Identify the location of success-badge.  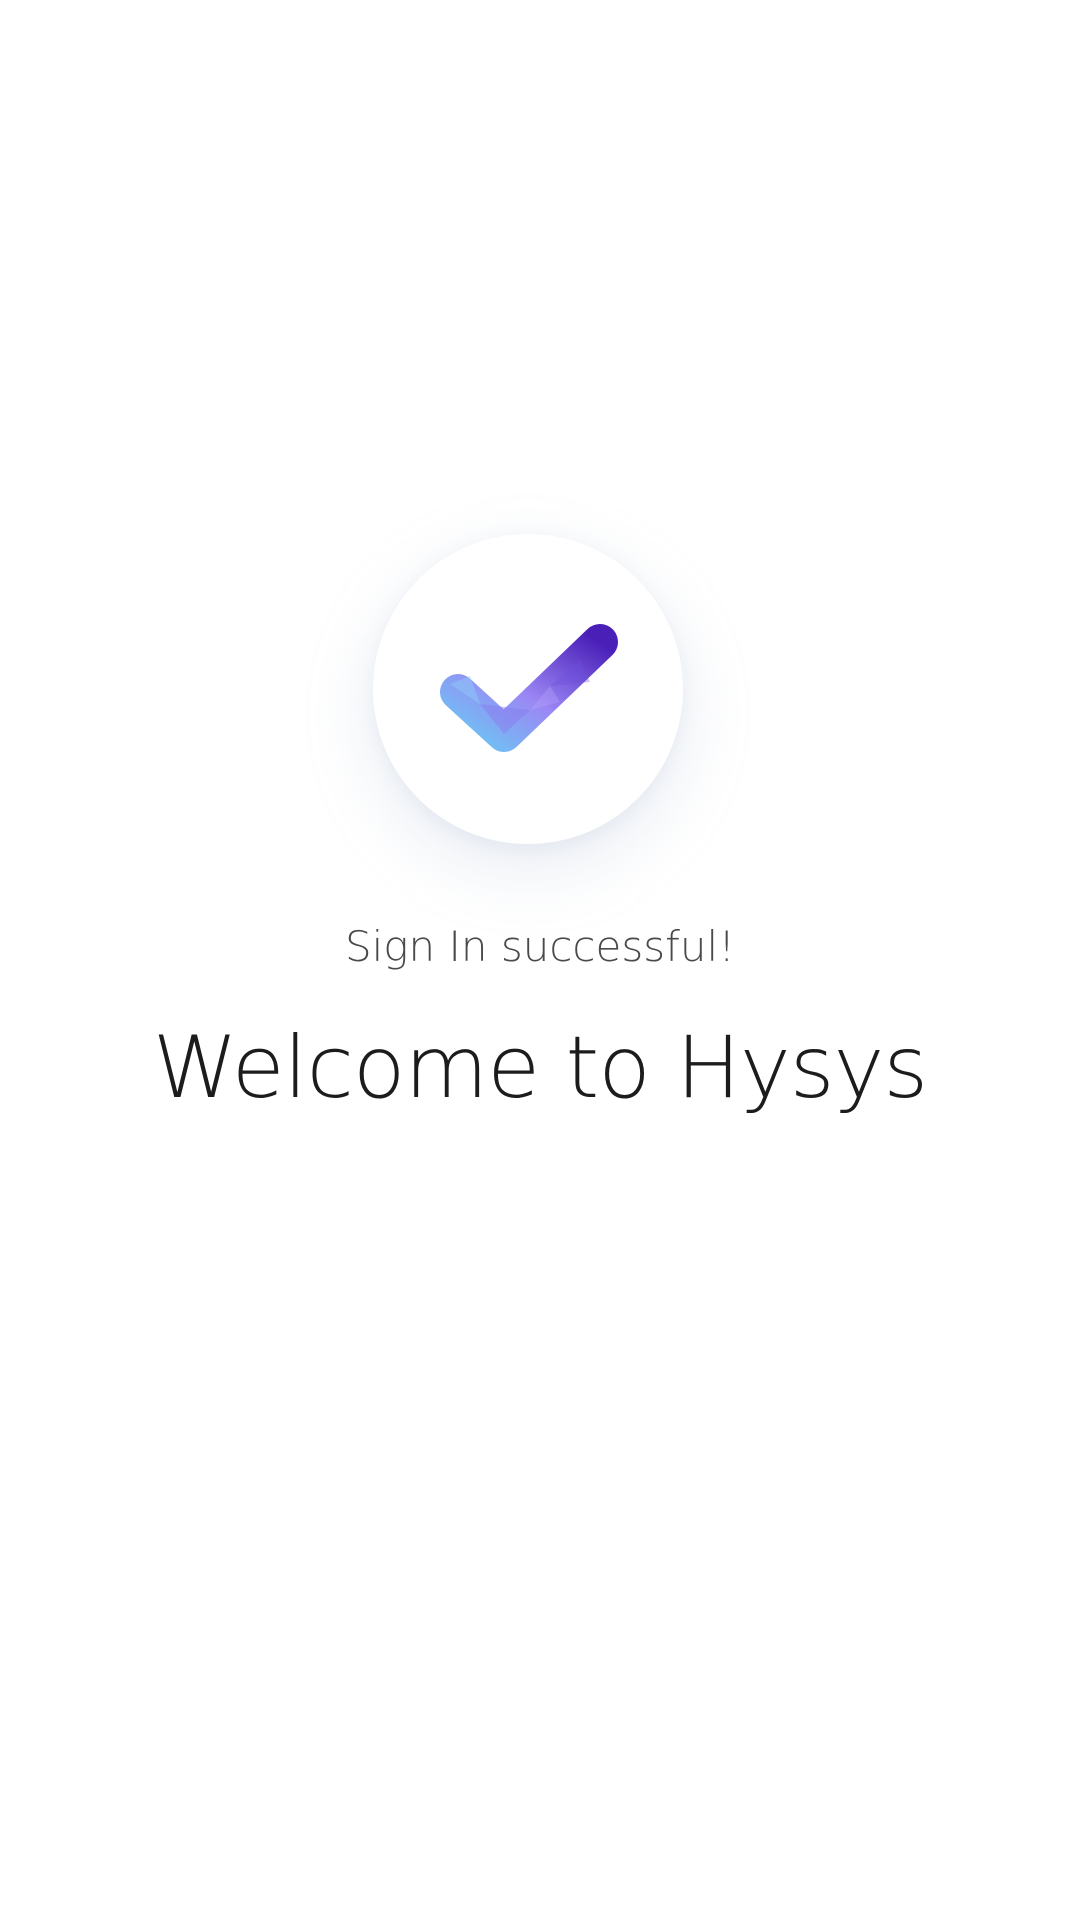
(528, 689).